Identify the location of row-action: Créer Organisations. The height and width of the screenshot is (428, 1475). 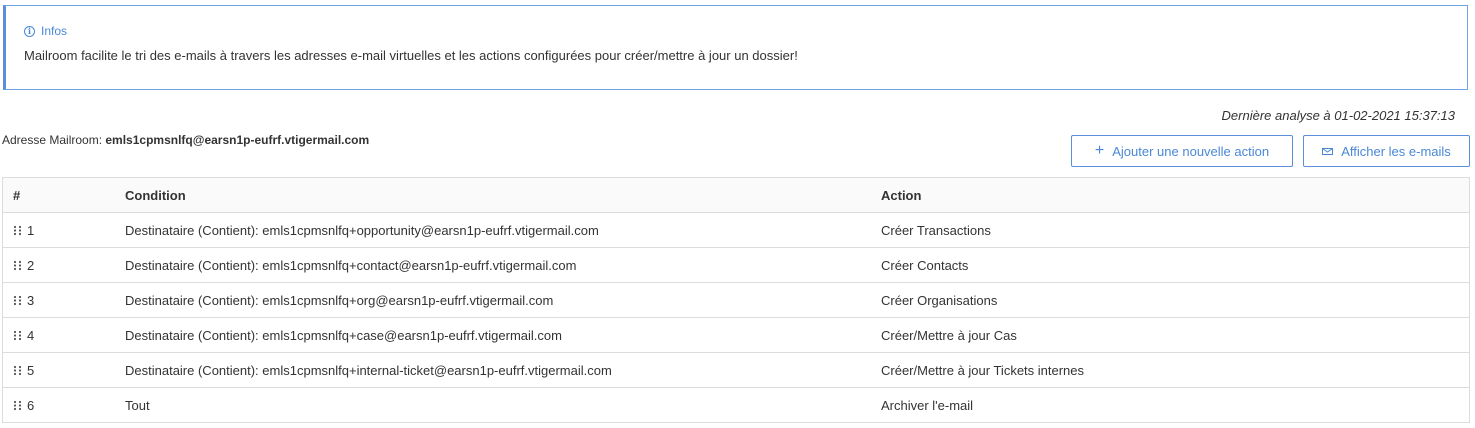
(1170, 300).